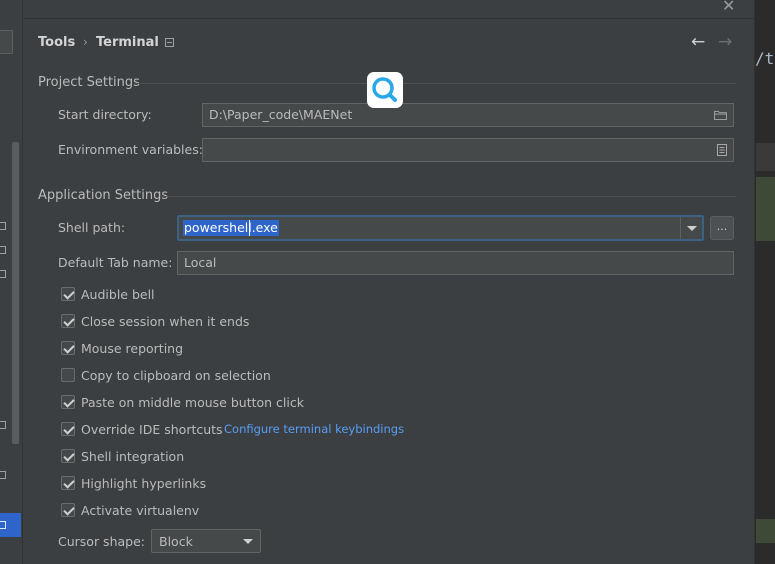 The height and width of the screenshot is (564, 775). I want to click on close-session-label: Close session when it ends, so click(165, 321).